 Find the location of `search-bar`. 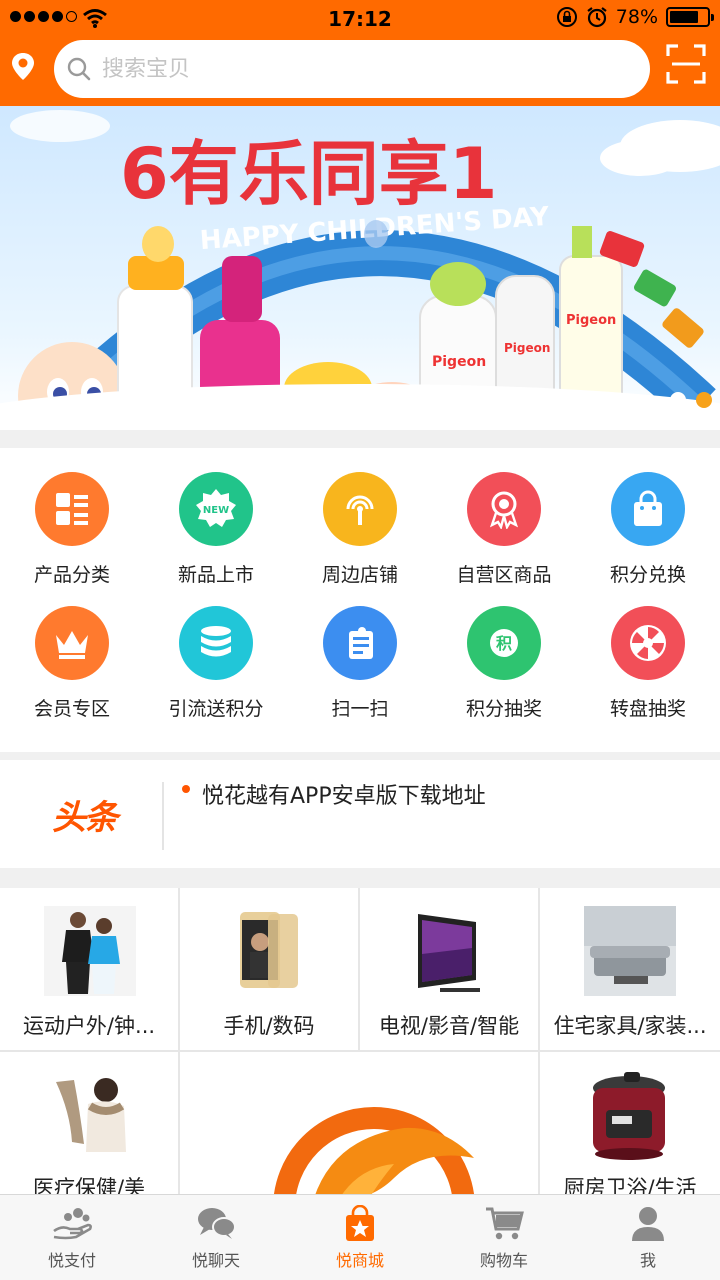

search-bar is located at coordinates (352, 69).